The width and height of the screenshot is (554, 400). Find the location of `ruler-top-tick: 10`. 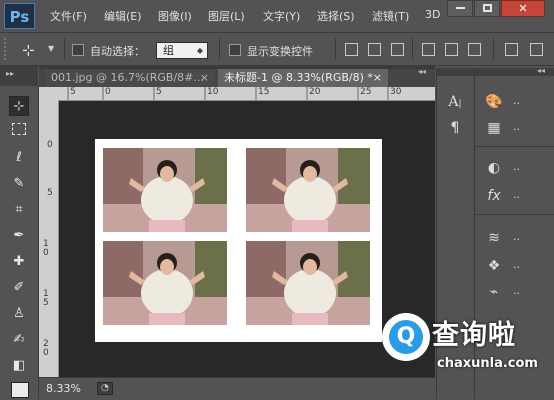

ruler-top-tick: 10 is located at coordinates (213, 92).